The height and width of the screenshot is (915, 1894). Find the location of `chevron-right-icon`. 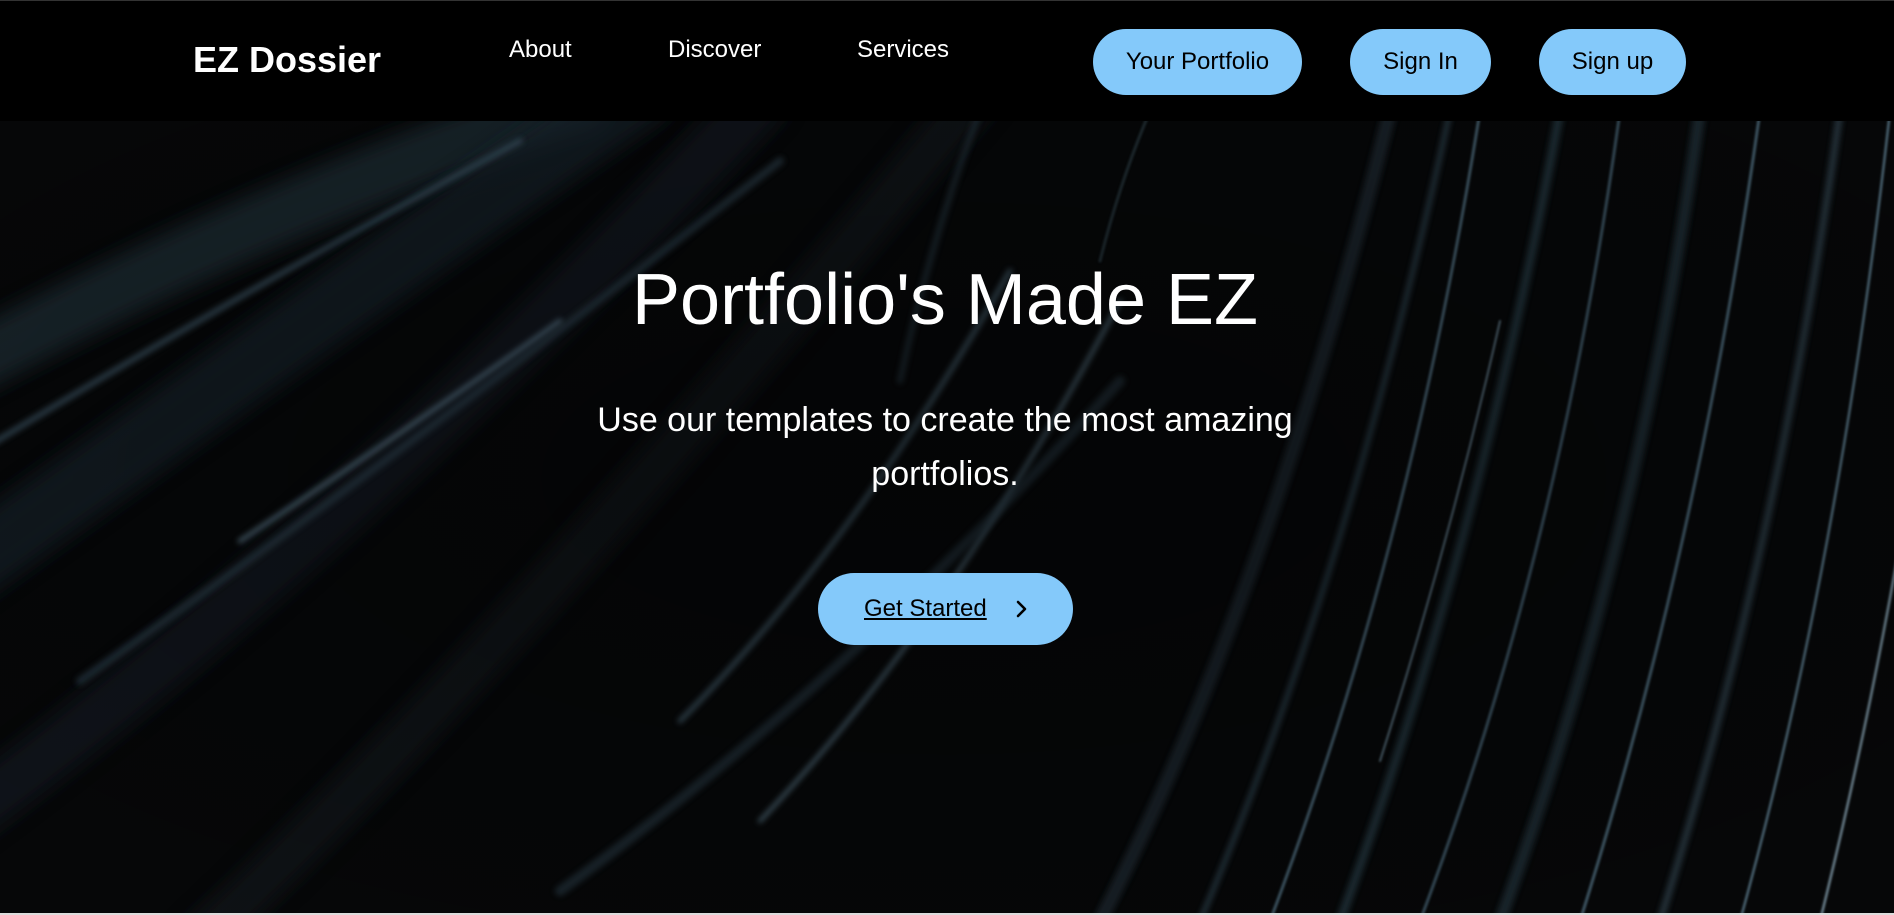

chevron-right-icon is located at coordinates (1021, 609).